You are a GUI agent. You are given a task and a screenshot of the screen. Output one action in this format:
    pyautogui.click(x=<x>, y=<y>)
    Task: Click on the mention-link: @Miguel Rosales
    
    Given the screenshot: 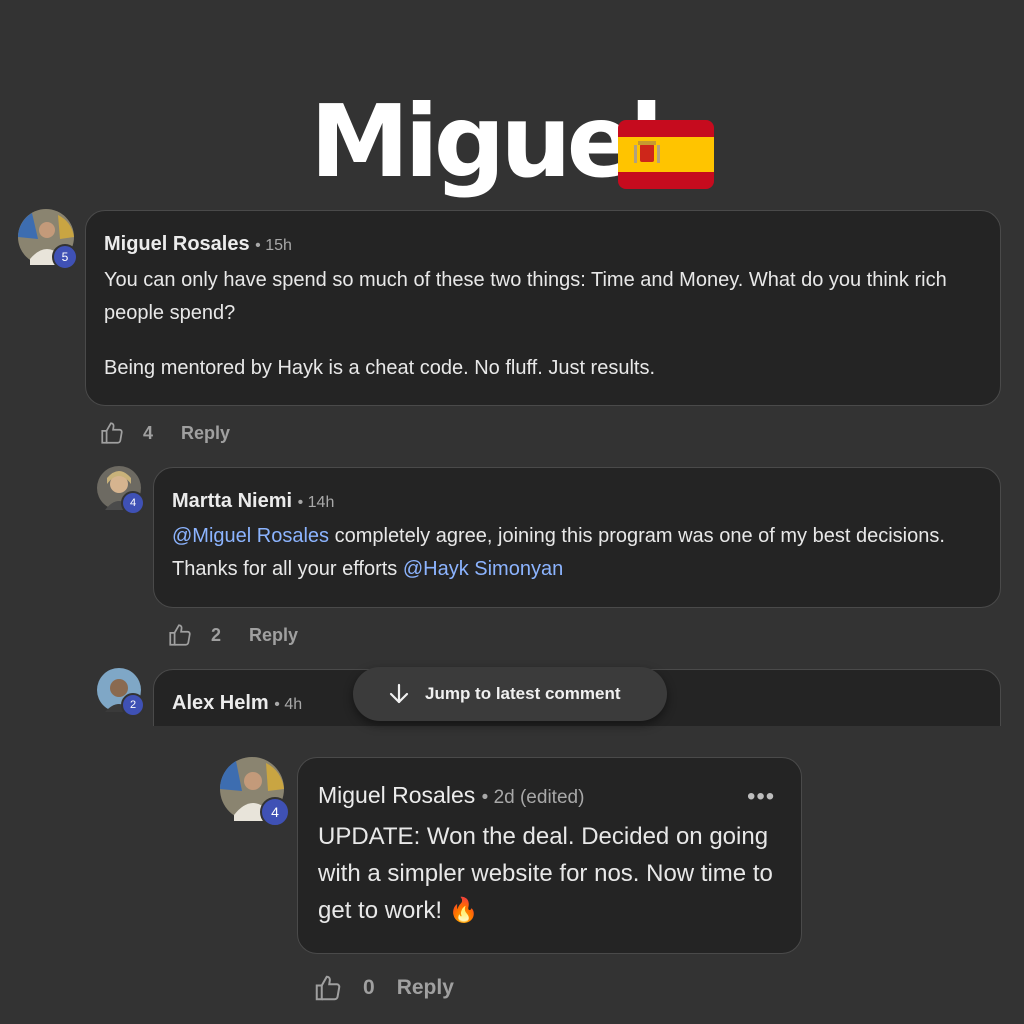 What is the action you would take?
    pyautogui.click(x=250, y=536)
    